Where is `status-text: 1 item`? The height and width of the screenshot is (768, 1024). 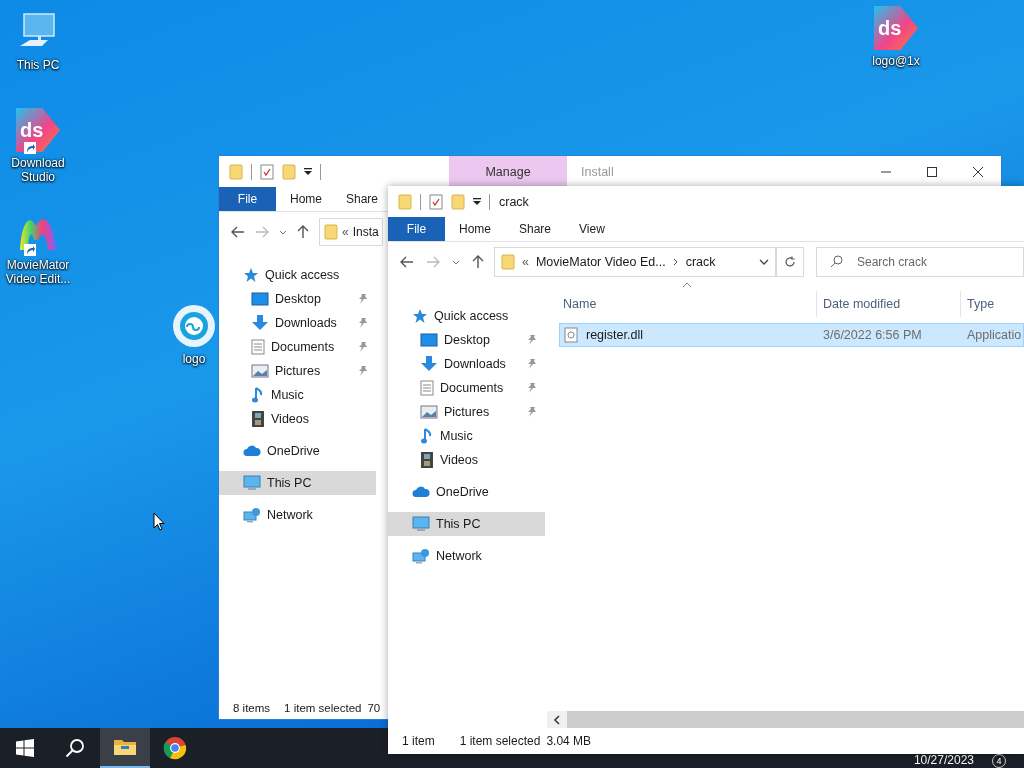 status-text: 1 item is located at coordinates (418, 741).